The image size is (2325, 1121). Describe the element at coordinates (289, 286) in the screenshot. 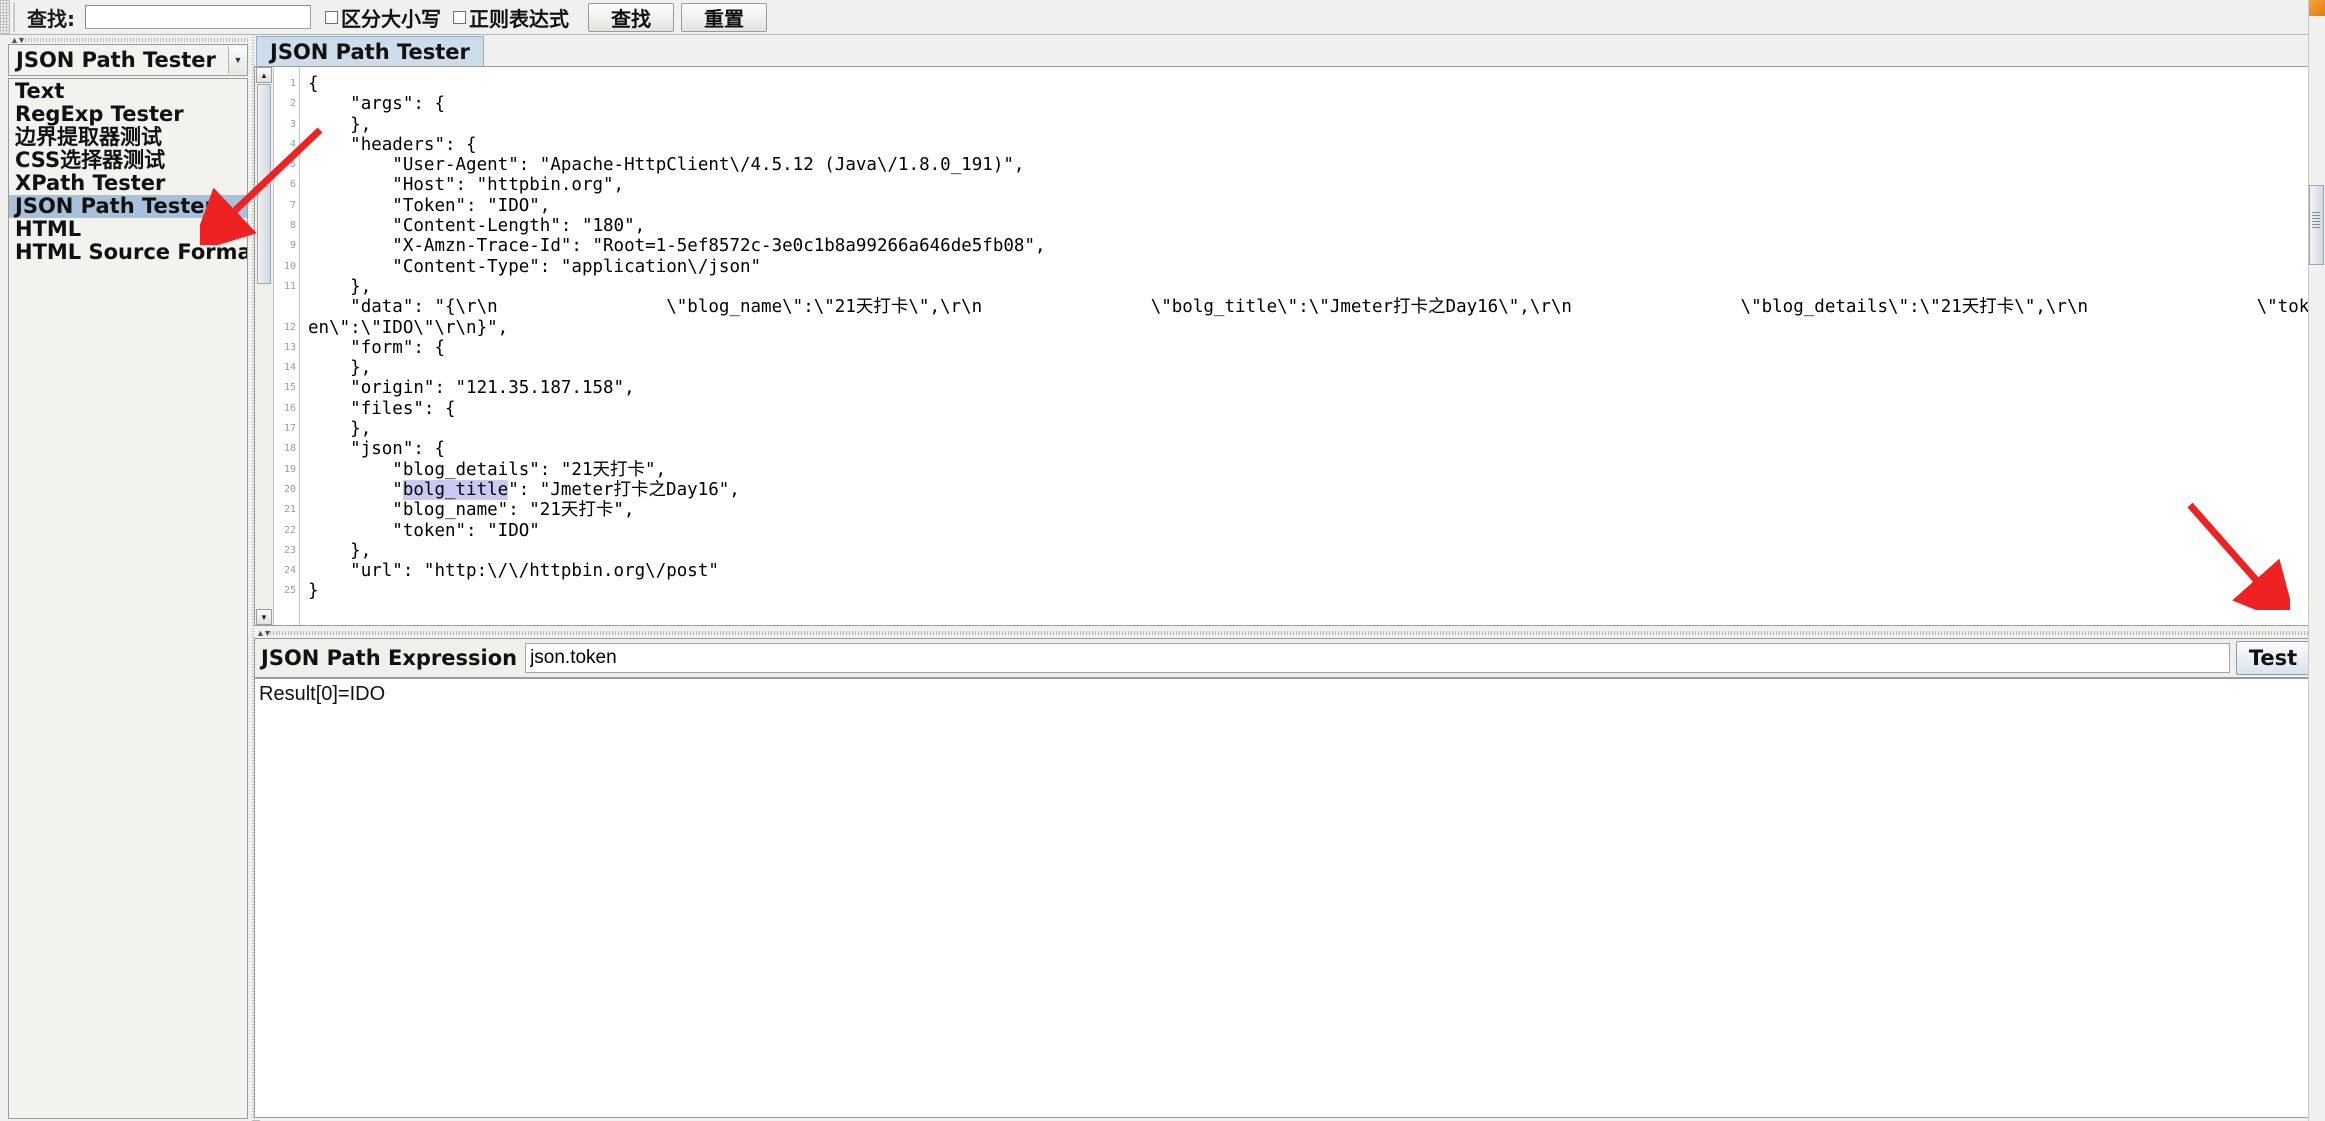

I see `line-number: 11` at that location.